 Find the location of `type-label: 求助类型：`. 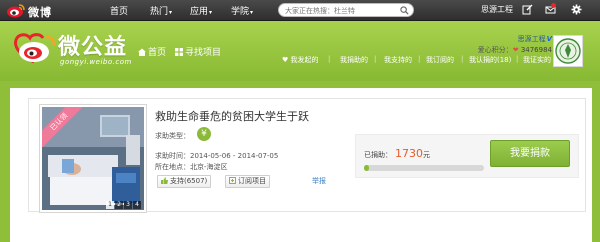

type-label: 求助类型： is located at coordinates (172, 136).